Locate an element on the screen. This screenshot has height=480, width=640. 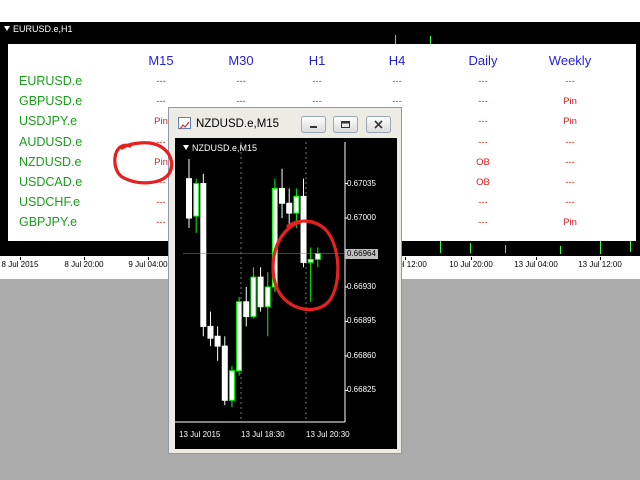
time-axis-label: 13 Jul 12:00 is located at coordinates (600, 264).